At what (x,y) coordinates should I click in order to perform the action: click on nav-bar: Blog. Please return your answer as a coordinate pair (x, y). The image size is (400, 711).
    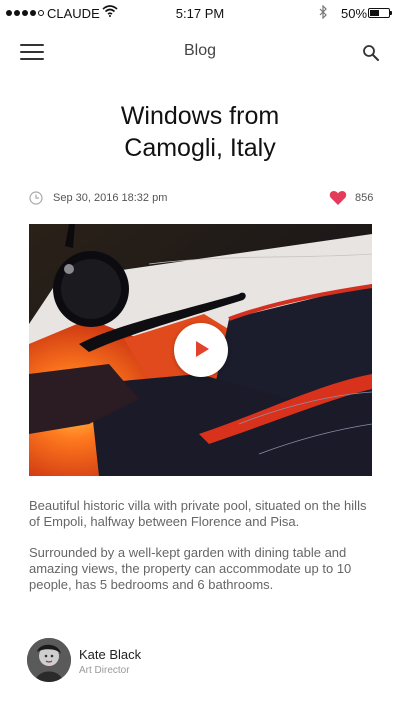
    Looking at the image, I should click on (200, 51).